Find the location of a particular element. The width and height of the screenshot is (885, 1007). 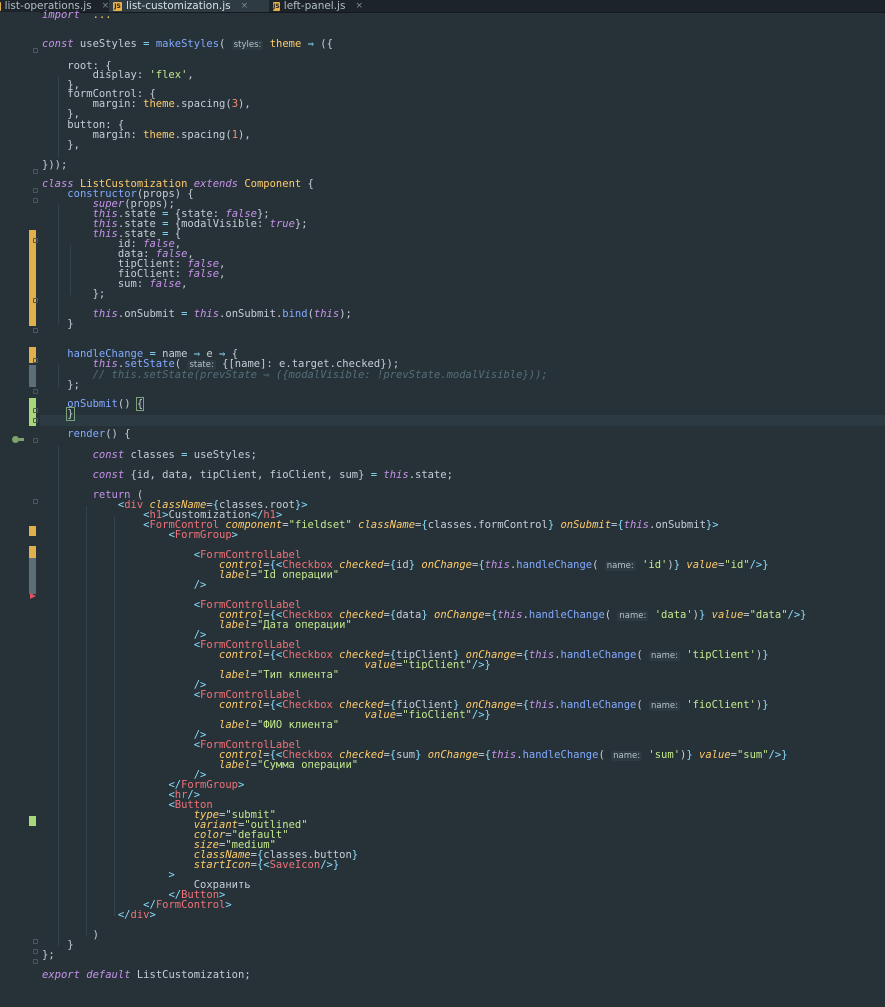

code-line: export default ListCustomization; is located at coordinates (146, 975).